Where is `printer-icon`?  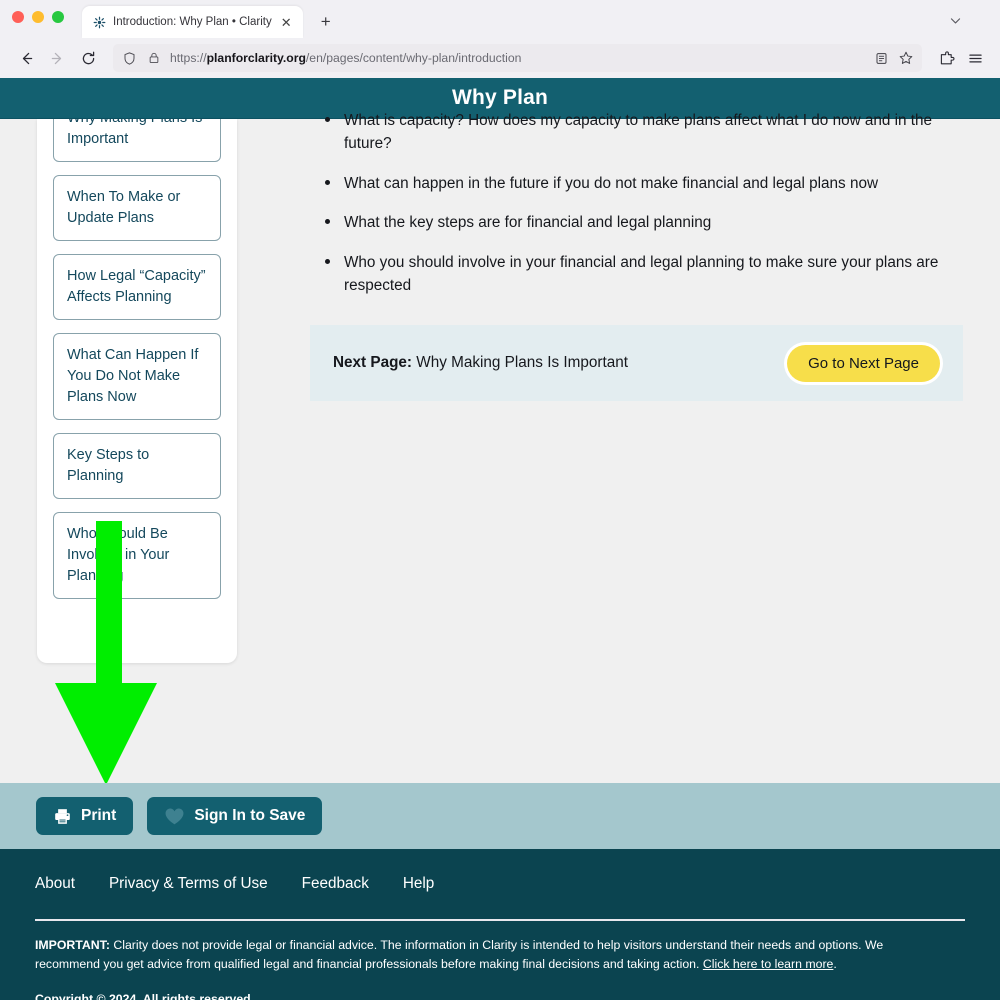
printer-icon is located at coordinates (62, 816).